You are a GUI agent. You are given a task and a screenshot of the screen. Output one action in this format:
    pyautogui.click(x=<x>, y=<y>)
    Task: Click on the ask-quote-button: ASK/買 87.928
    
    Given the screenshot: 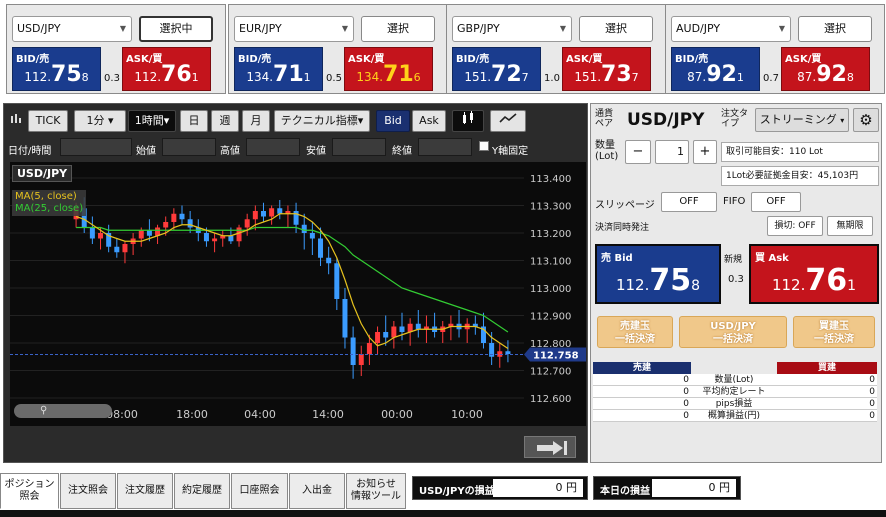 What is the action you would take?
    pyautogui.click(x=825, y=69)
    